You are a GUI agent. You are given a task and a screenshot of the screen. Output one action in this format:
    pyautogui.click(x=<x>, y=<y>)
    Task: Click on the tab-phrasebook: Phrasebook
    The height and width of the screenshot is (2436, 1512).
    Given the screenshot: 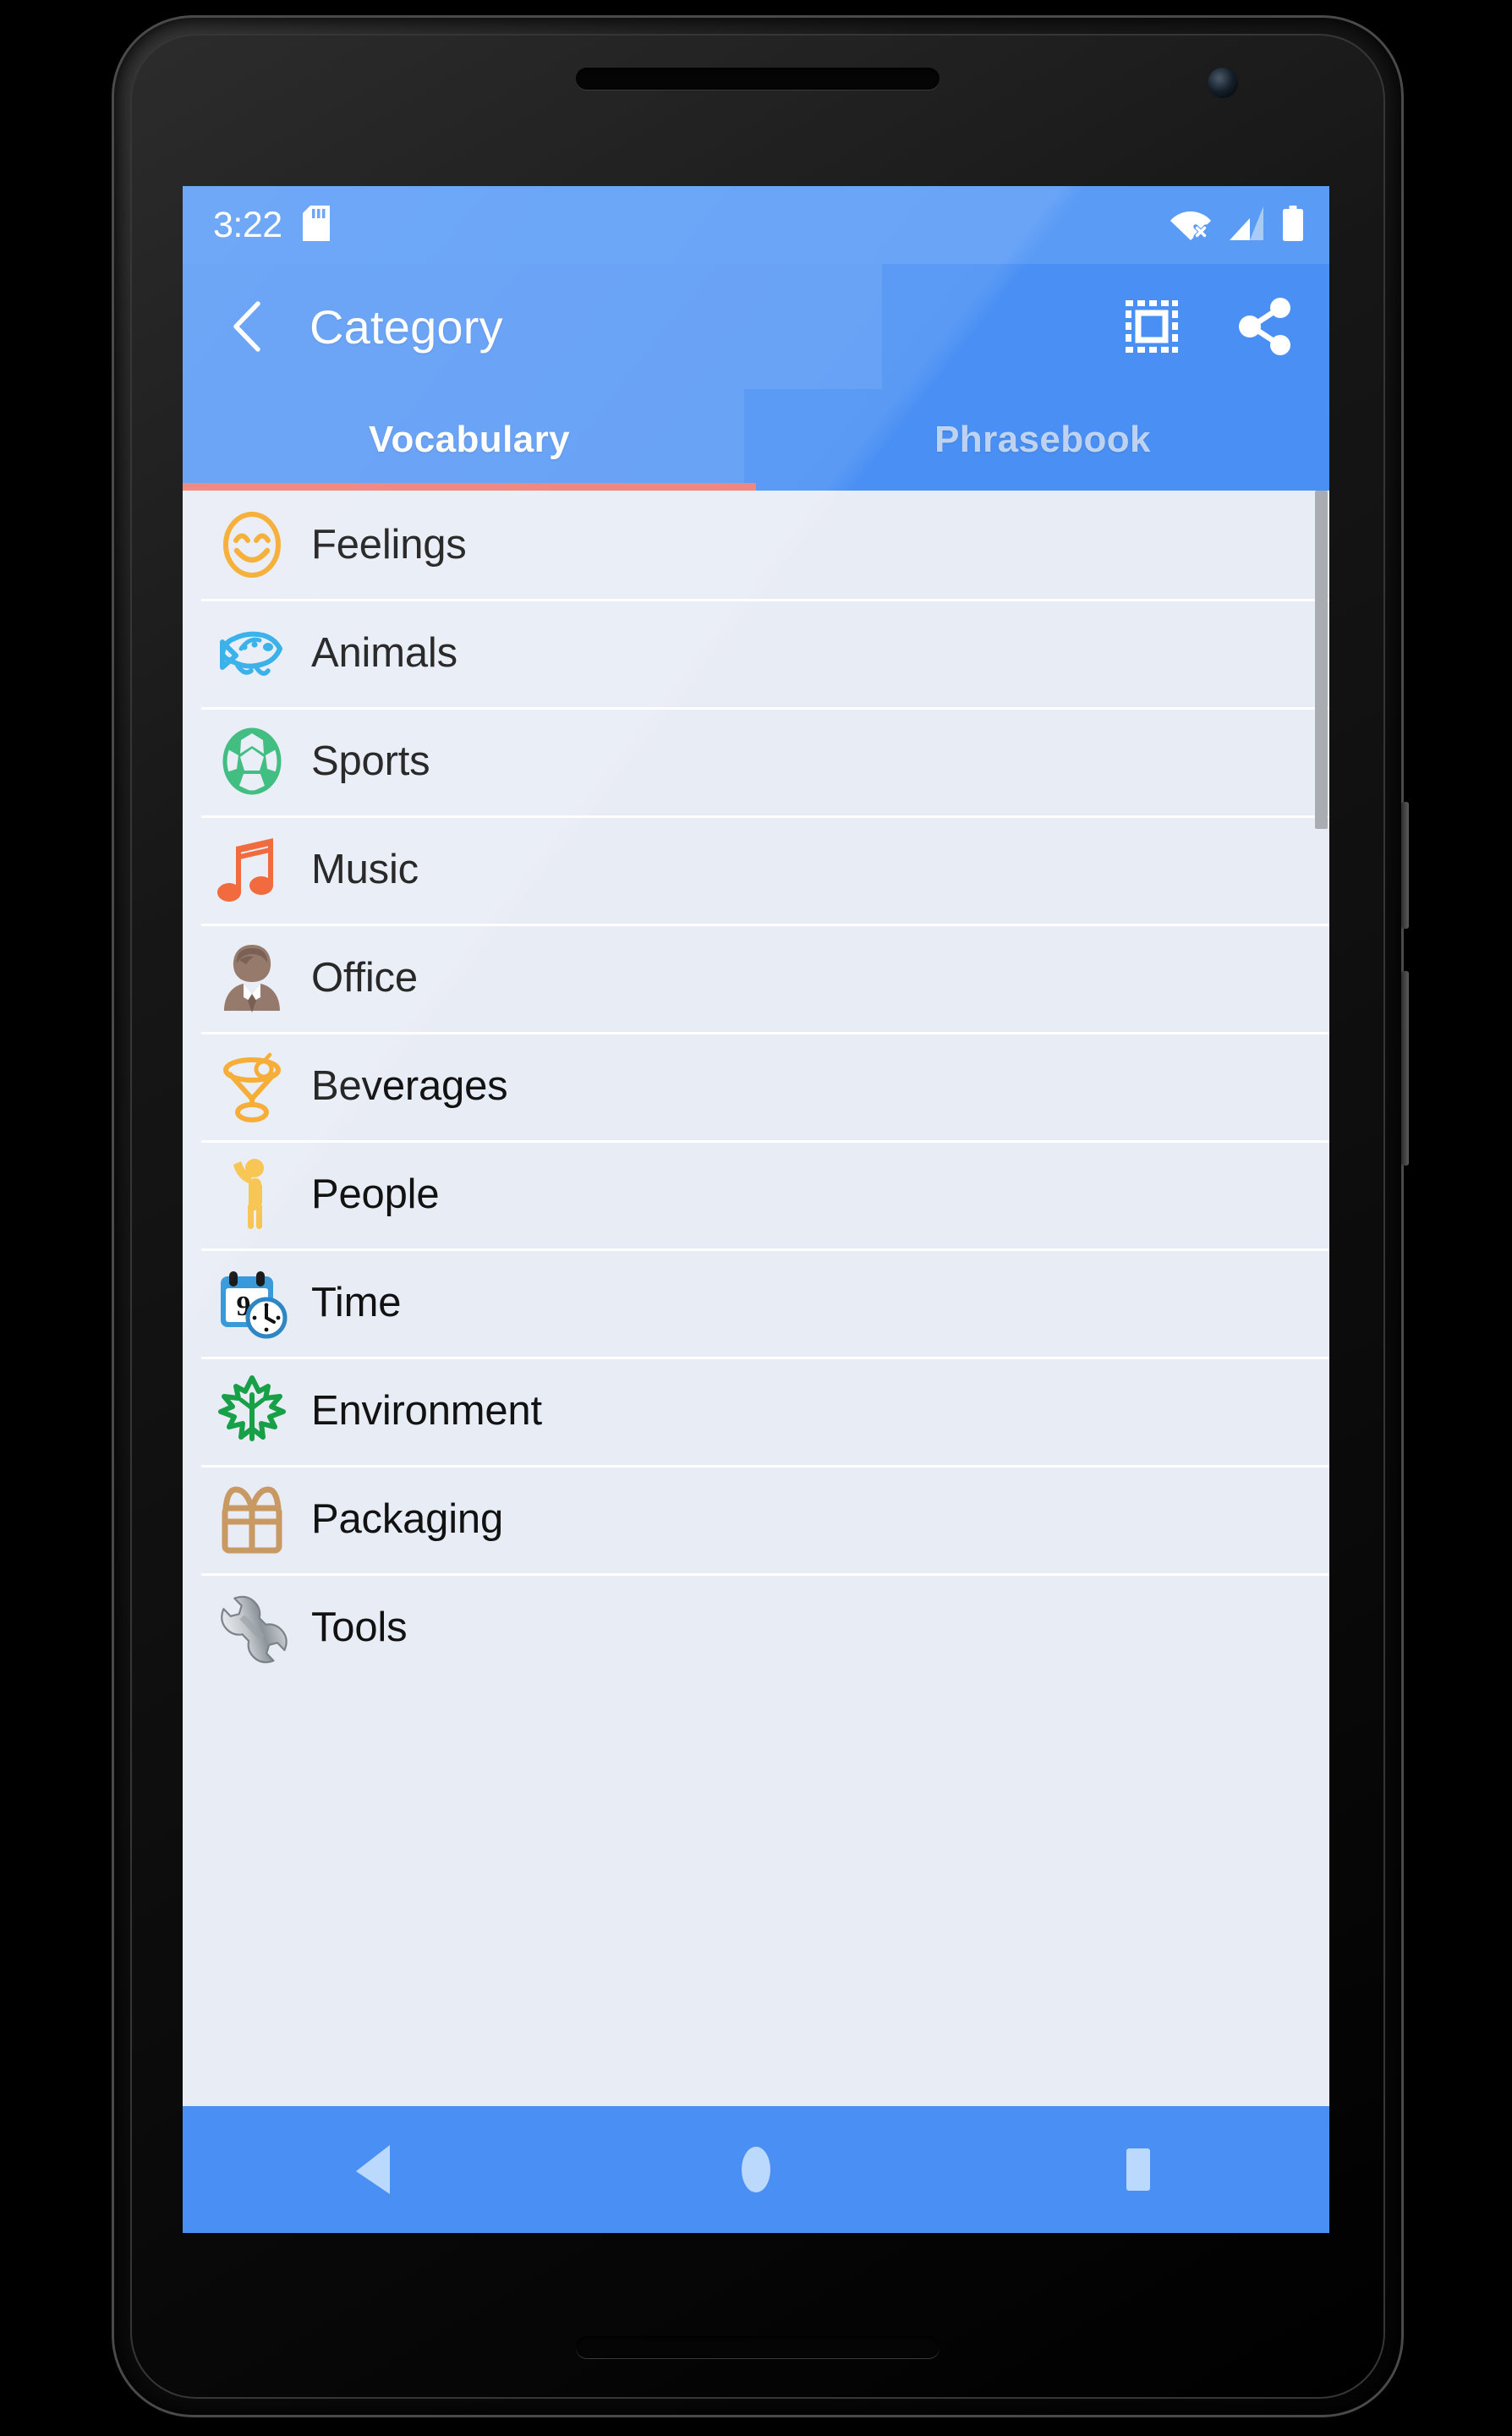 What is the action you would take?
    pyautogui.click(x=1042, y=440)
    